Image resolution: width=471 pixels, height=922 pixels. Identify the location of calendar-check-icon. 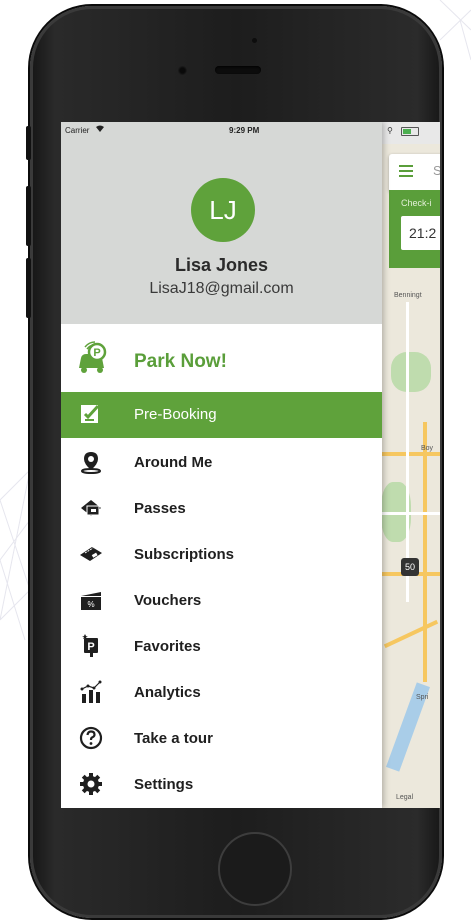
(90, 413).